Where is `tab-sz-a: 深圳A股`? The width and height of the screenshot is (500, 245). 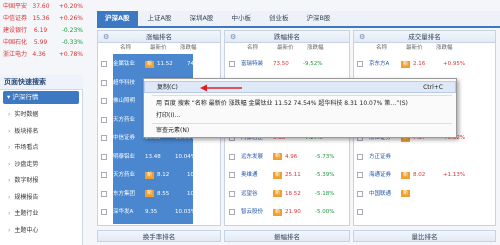 tab-sz-a: 深圳A股 is located at coordinates (201, 18).